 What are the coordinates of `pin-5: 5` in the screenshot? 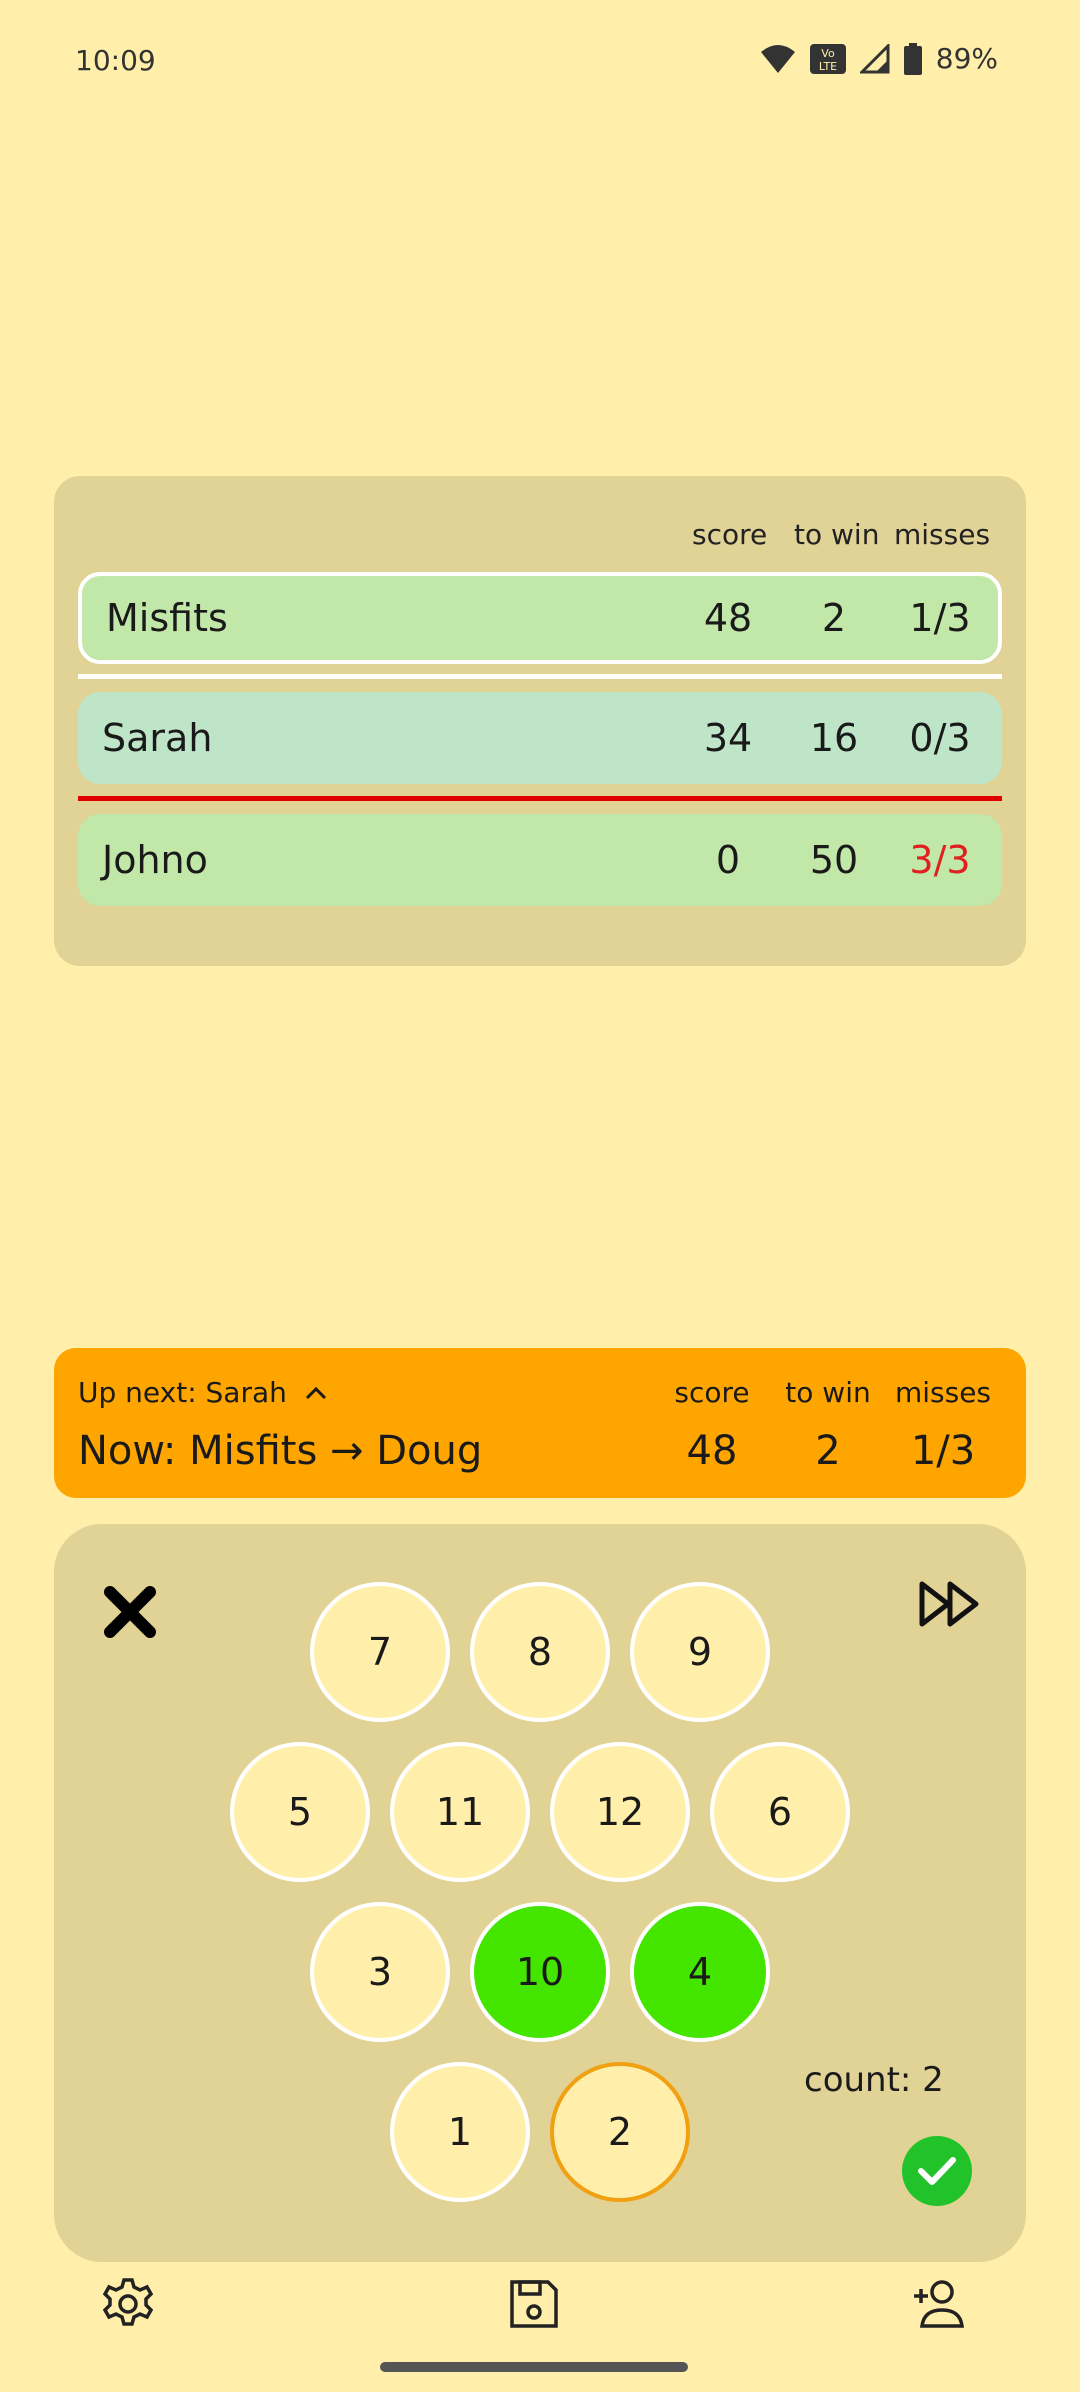 It's located at (300, 1812).